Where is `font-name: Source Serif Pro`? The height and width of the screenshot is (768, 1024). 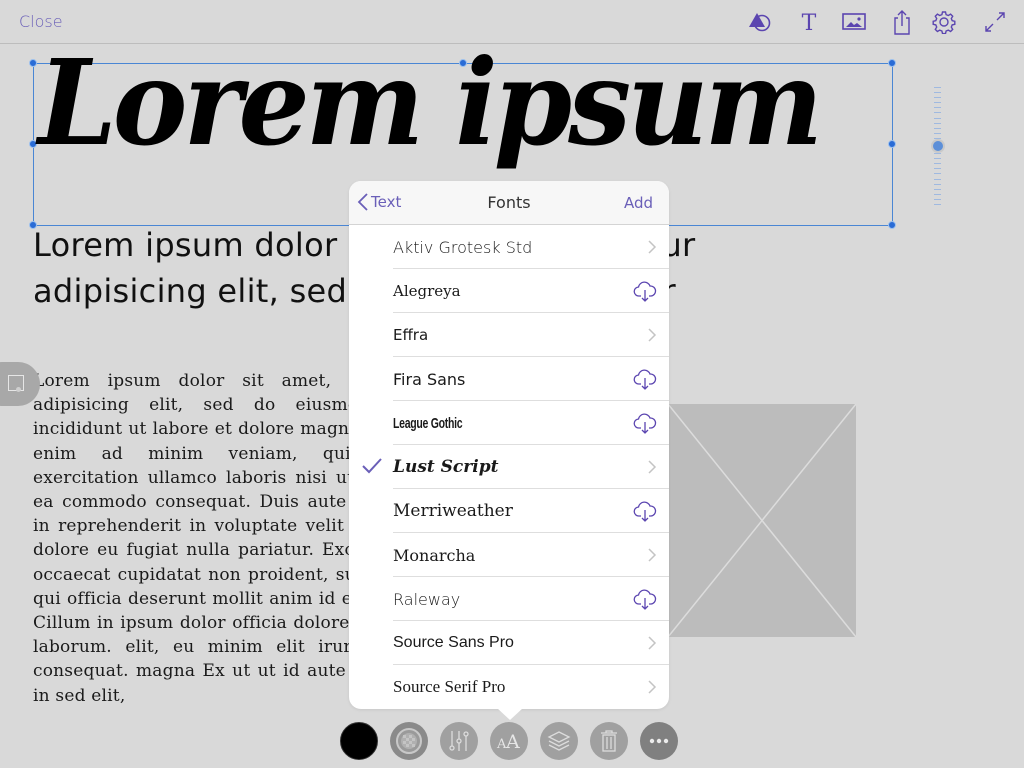
font-name: Source Serif Pro is located at coordinates (449, 686).